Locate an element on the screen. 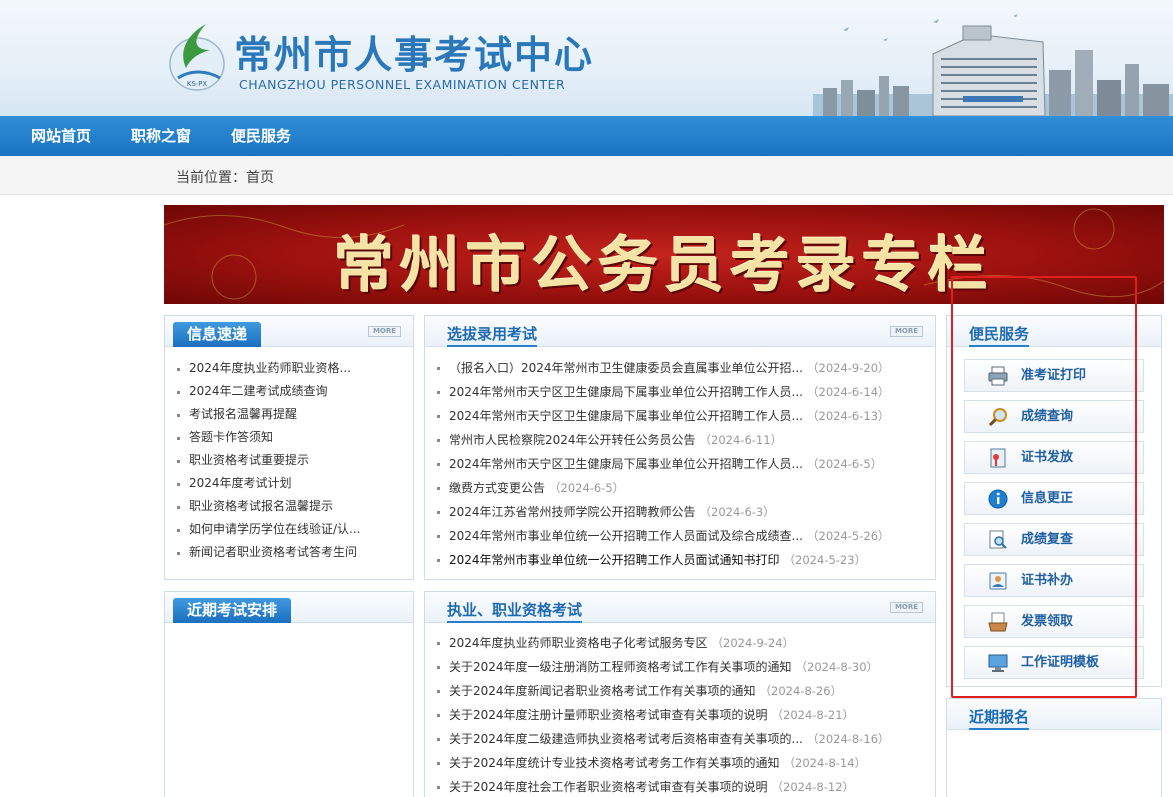 This screenshot has width=1173, height=797. exam-schedule-box: 近期考试安排 is located at coordinates (289, 694).